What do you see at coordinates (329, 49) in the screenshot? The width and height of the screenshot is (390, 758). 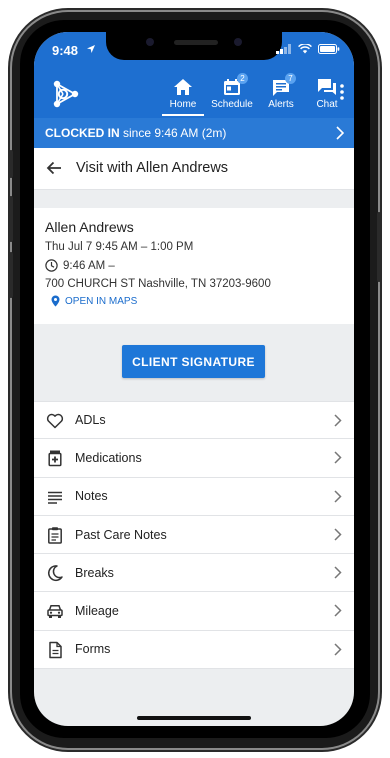 I see `battery-icon` at bounding box center [329, 49].